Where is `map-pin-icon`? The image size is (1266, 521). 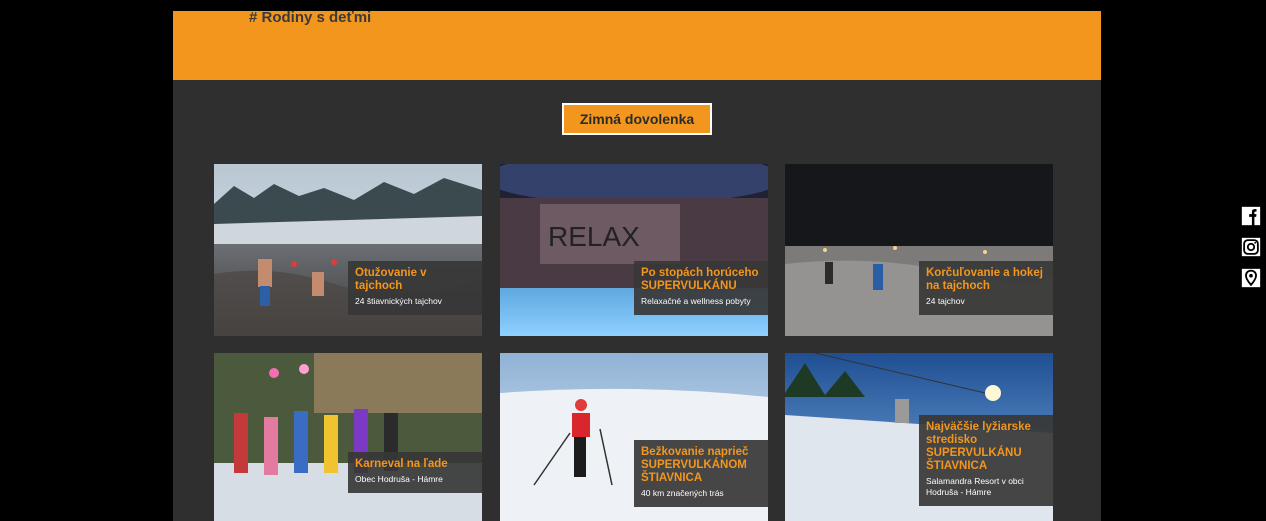
map-pin-icon is located at coordinates (1251, 278).